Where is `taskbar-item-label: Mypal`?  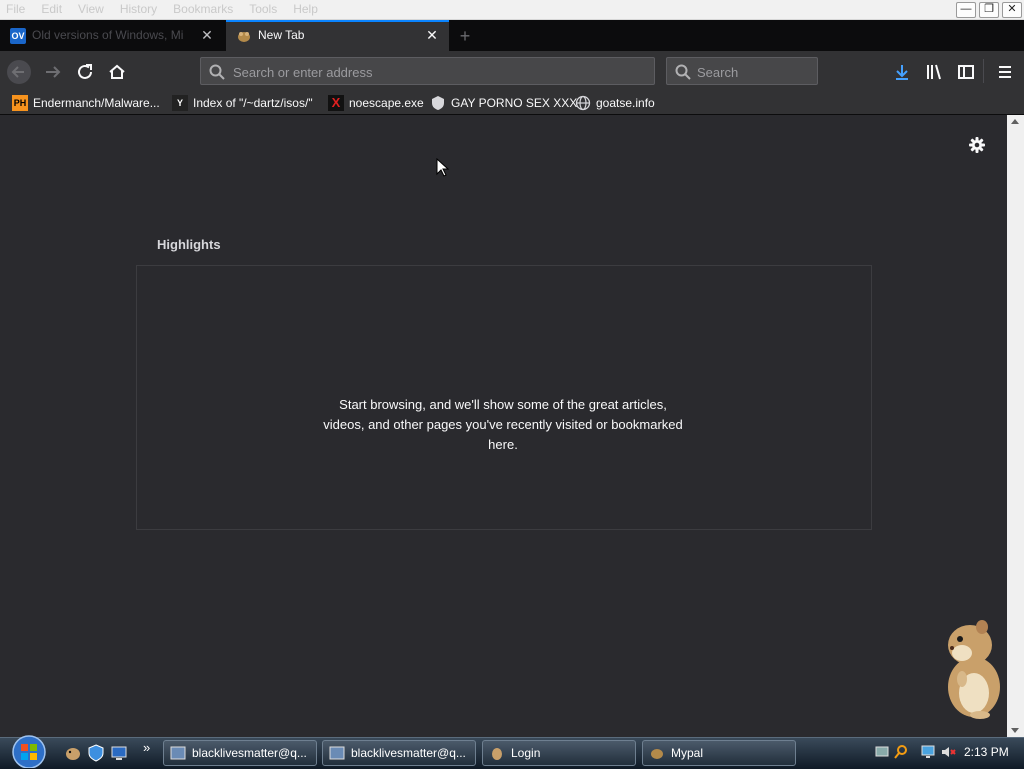 taskbar-item-label: Mypal is located at coordinates (687, 753).